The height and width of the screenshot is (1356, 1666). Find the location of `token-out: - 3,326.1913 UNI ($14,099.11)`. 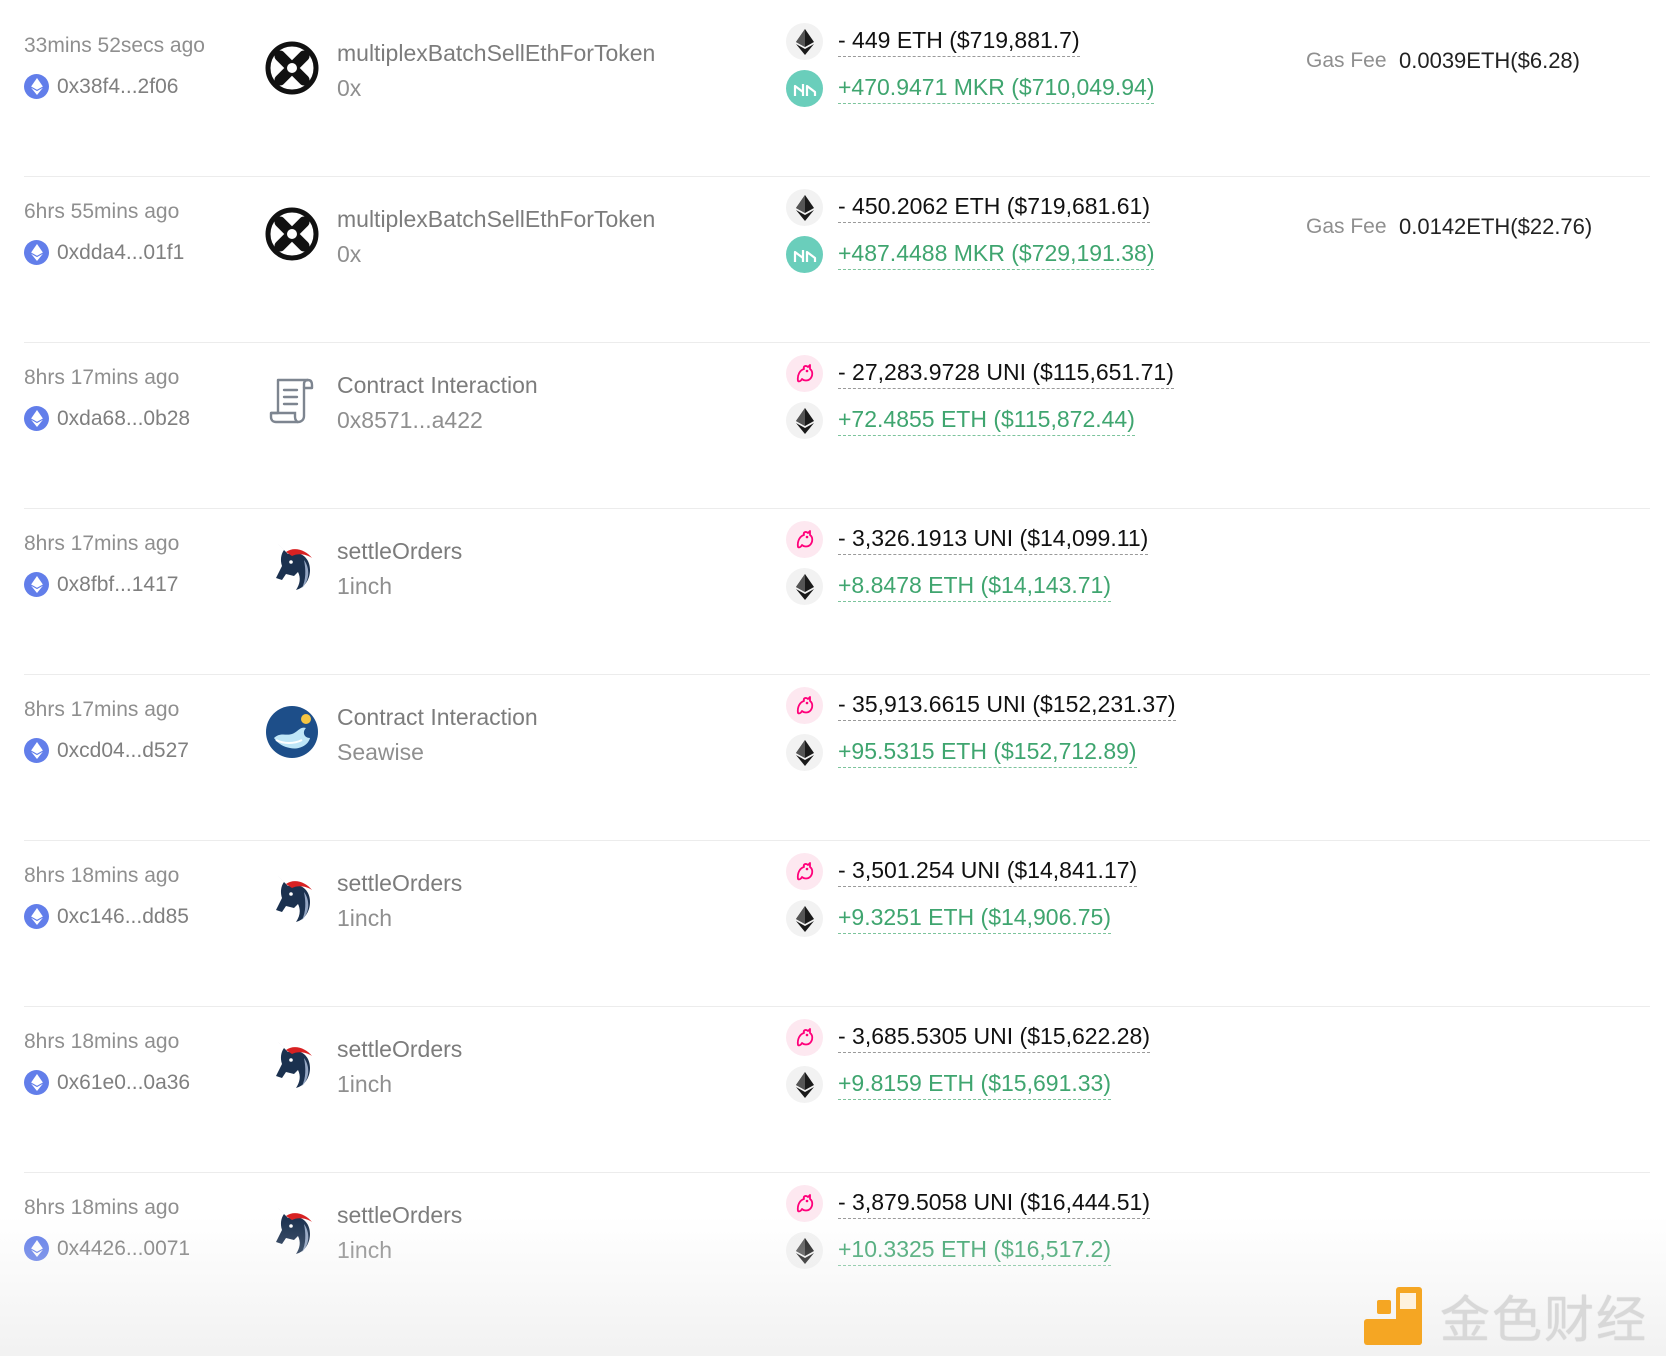

token-out: - 3,326.1913 UNI ($14,099.11) is located at coordinates (967, 539).